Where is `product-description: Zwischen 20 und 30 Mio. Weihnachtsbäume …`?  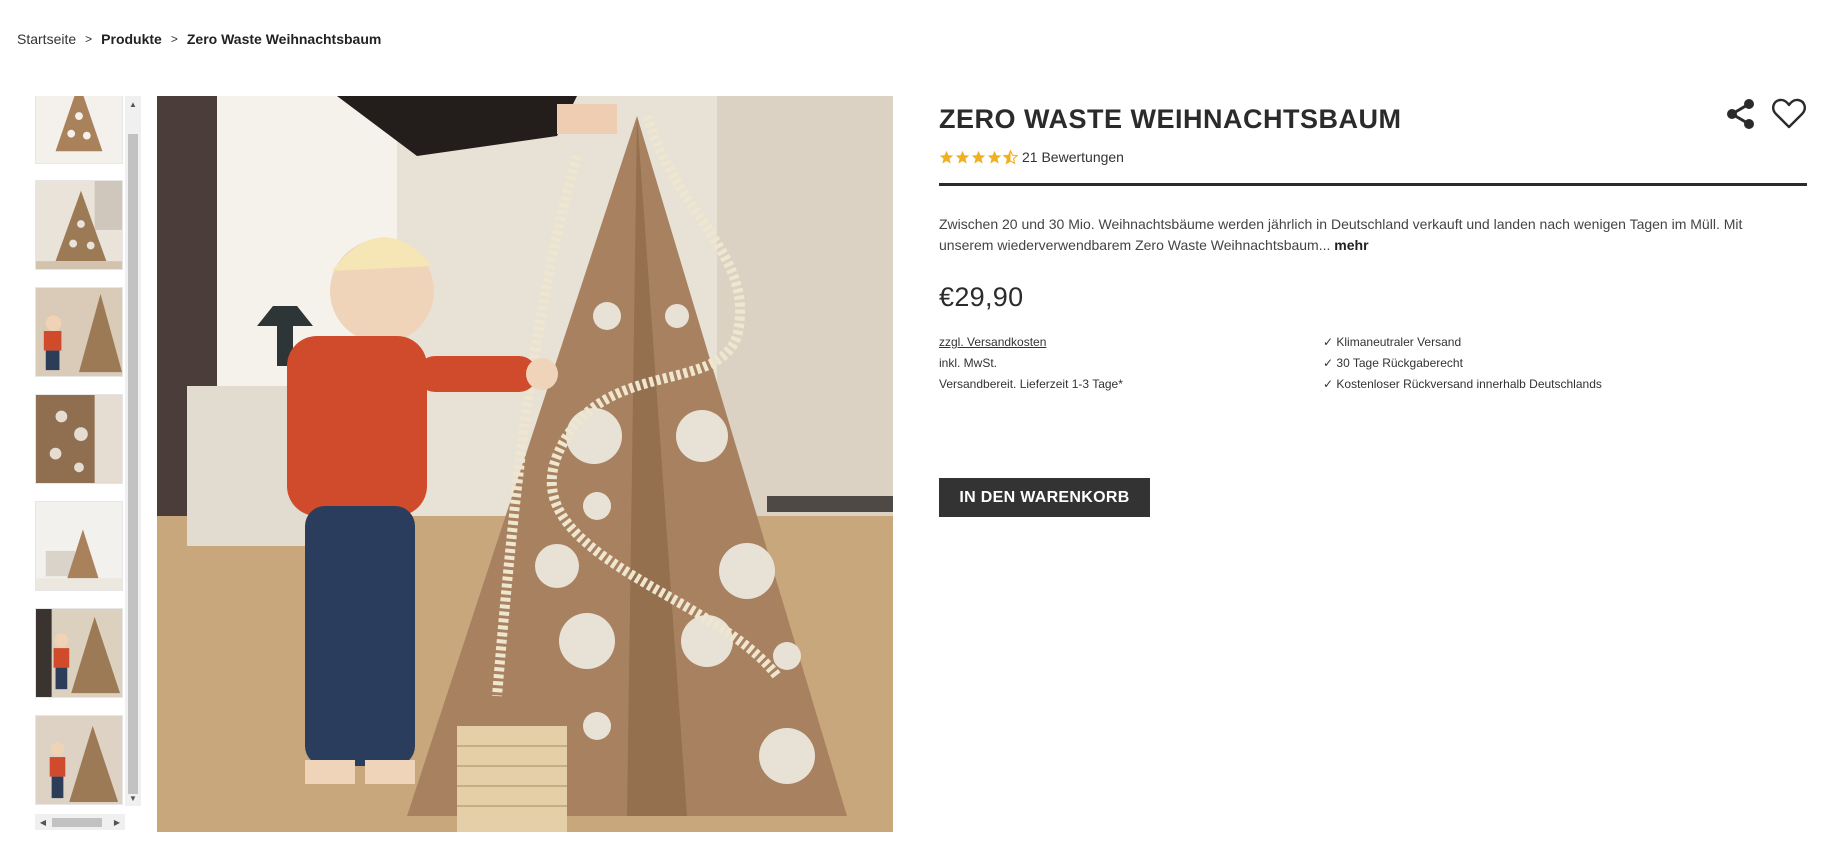 product-description: Zwischen 20 und 30 Mio. Weihnachtsbäume … is located at coordinates (1359, 235).